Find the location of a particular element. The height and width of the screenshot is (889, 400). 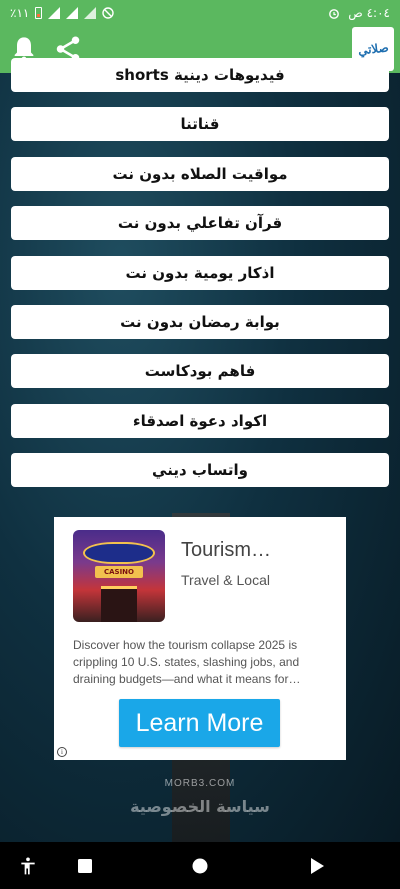

app-logo-text: صلاتي is located at coordinates (372, 49).